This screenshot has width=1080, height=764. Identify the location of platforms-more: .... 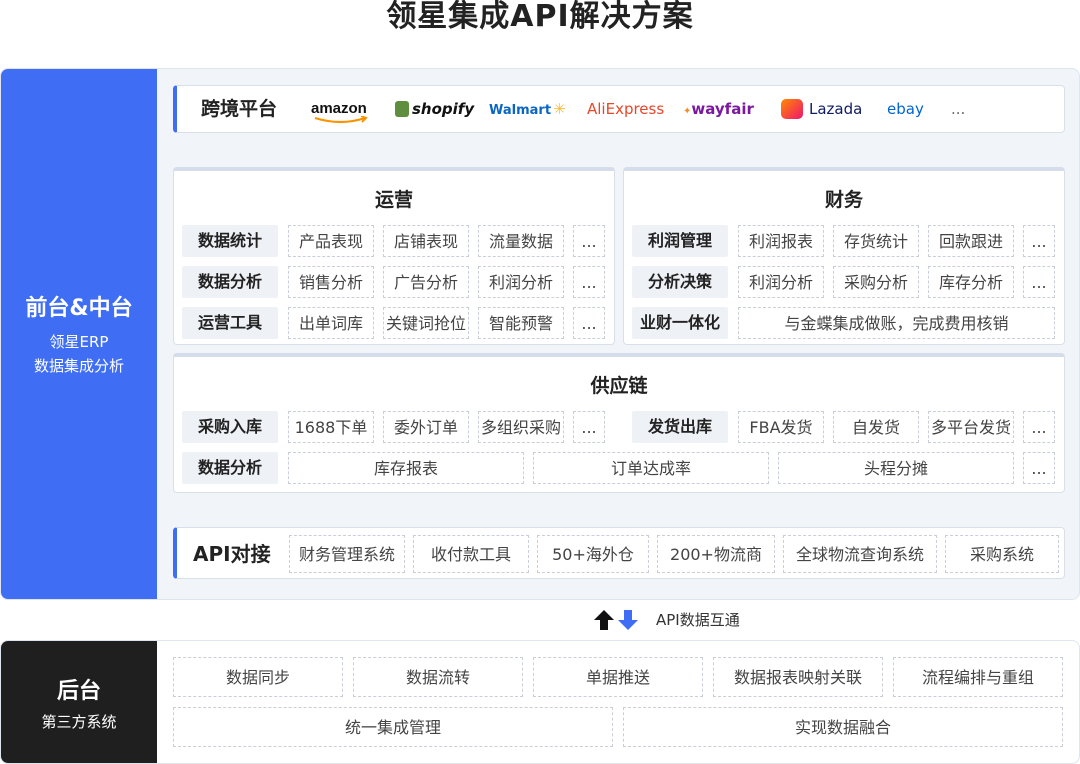
(958, 109).